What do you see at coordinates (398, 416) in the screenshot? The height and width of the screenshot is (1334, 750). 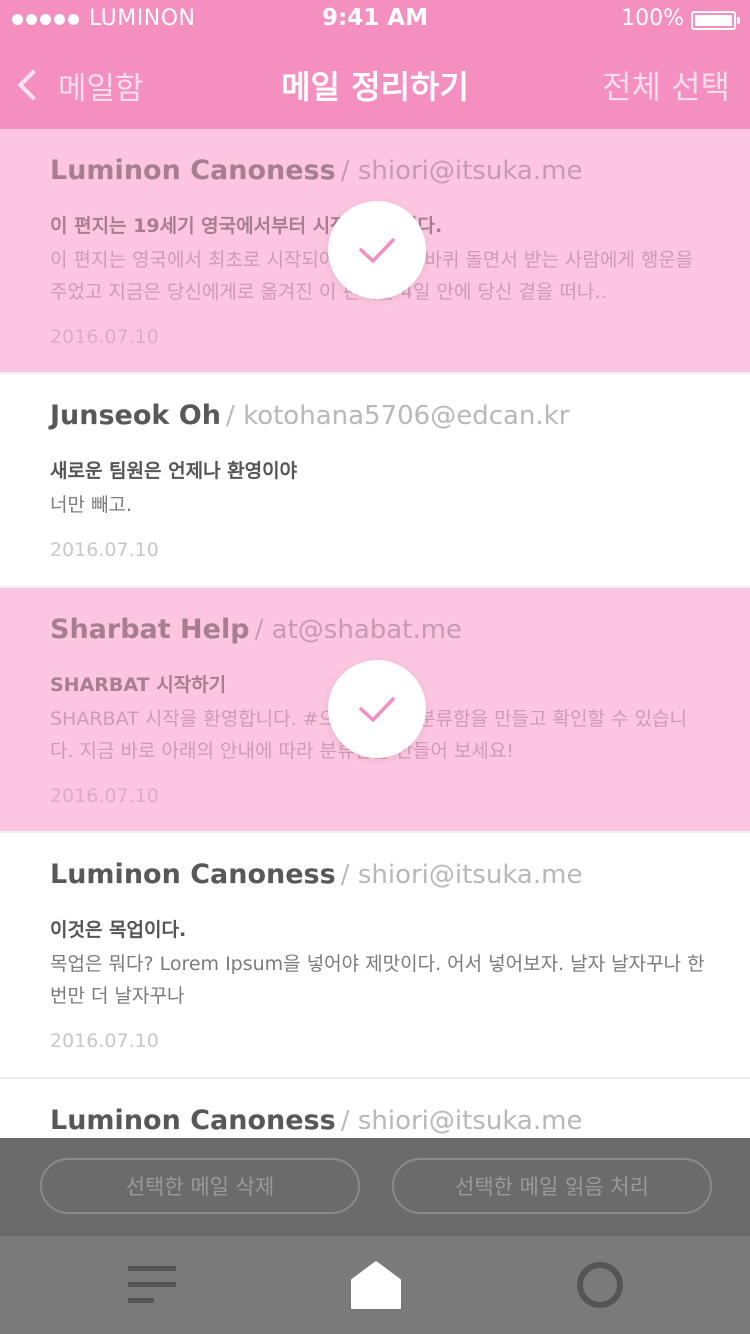 I see `mail-address: / kotohana5706@edcan.kr` at bounding box center [398, 416].